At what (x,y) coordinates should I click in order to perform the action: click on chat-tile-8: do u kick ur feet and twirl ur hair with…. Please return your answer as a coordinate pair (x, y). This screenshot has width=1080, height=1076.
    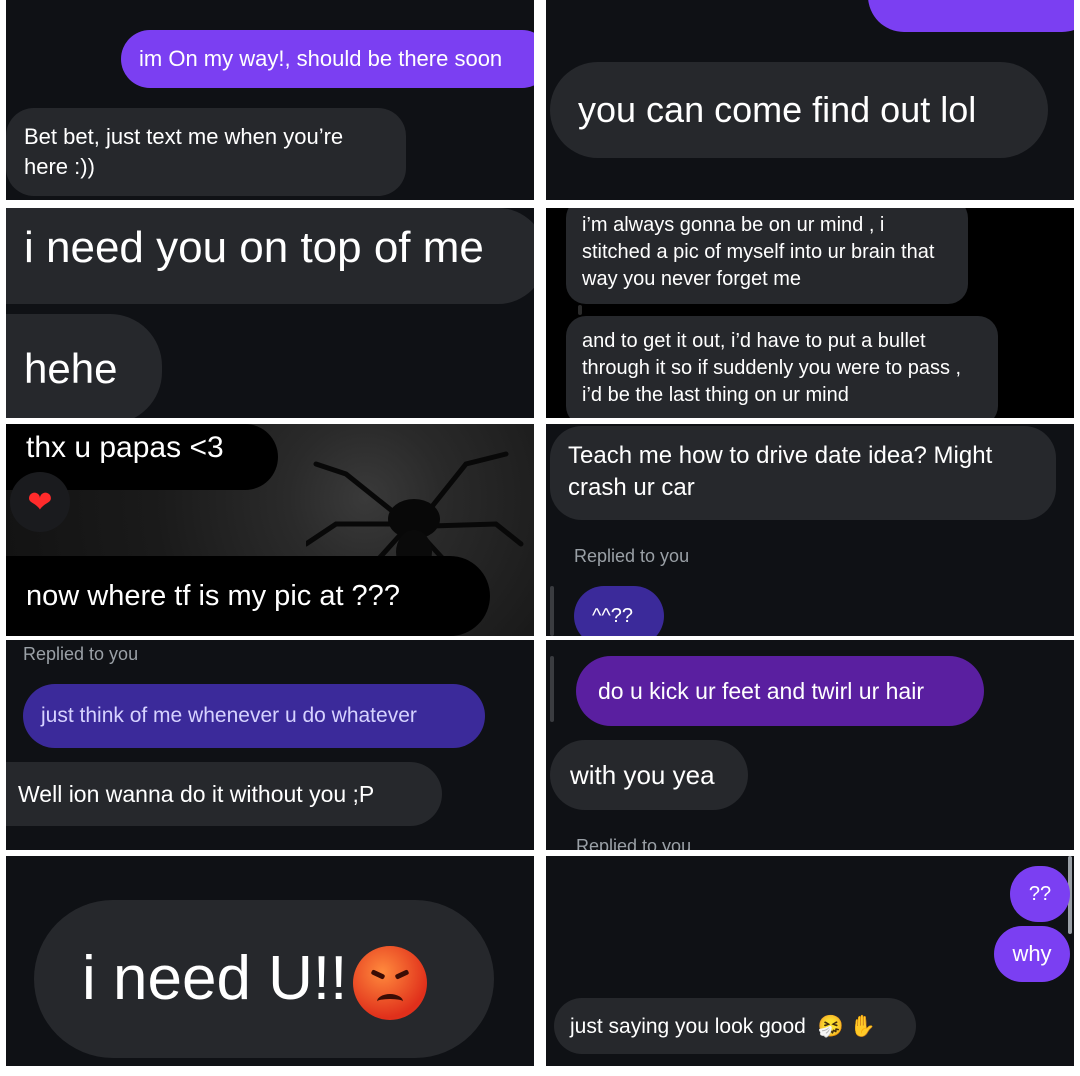
    Looking at the image, I should click on (810, 745).